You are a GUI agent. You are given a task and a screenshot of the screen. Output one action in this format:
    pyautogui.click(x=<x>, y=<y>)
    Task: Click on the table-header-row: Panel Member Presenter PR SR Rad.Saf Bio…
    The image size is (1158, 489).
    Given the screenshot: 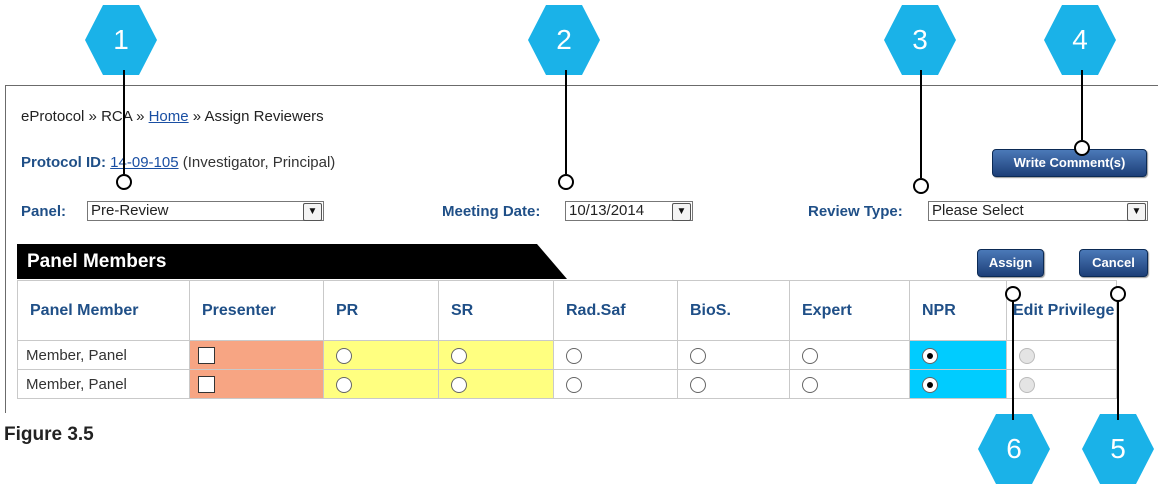 What is the action you would take?
    pyautogui.click(x=567, y=310)
    